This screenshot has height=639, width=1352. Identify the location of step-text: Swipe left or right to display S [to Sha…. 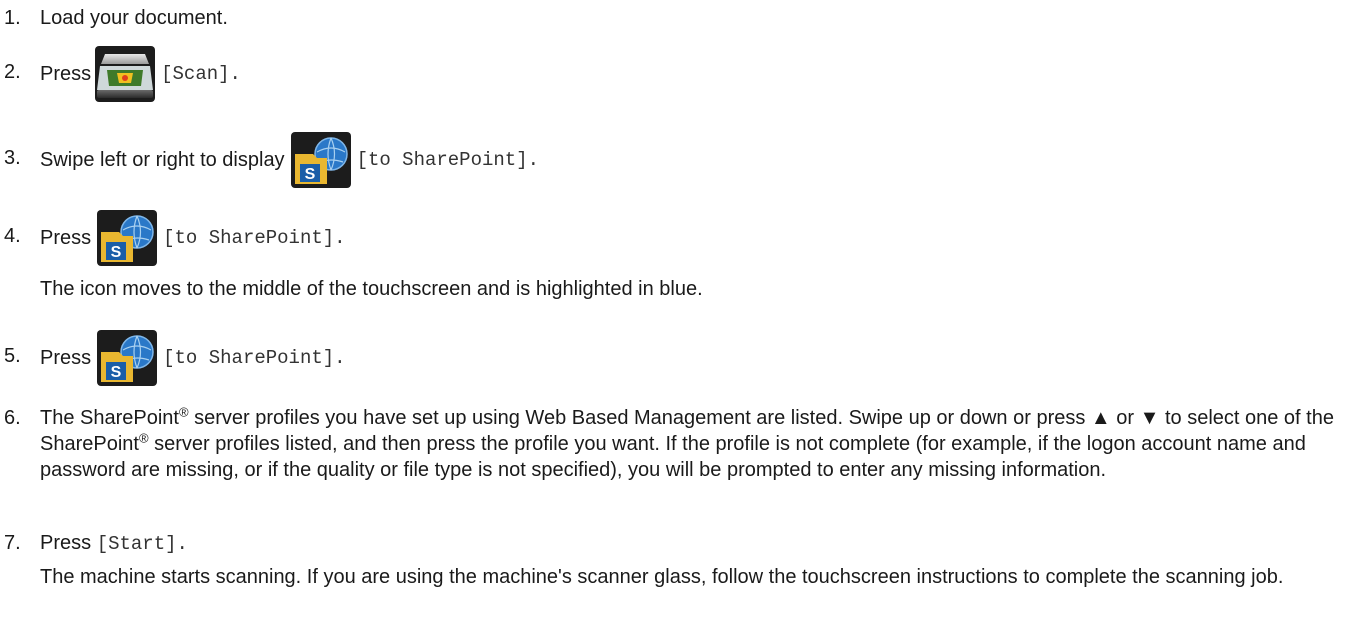
(289, 160).